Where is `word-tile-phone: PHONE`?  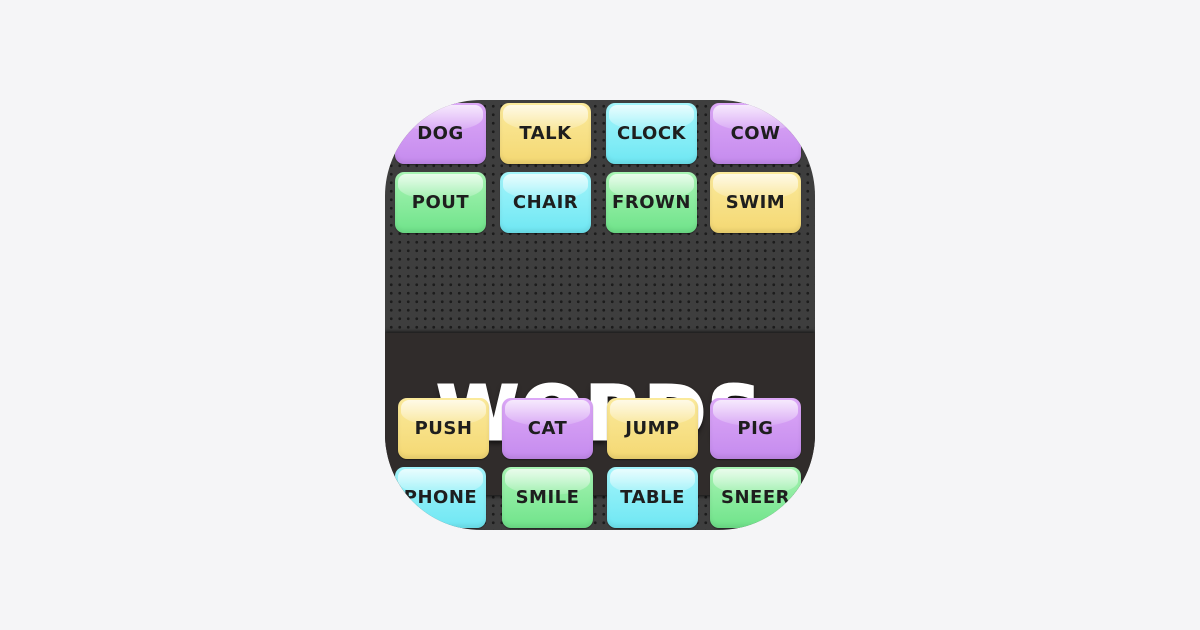
word-tile-phone: PHONE is located at coordinates (440, 497).